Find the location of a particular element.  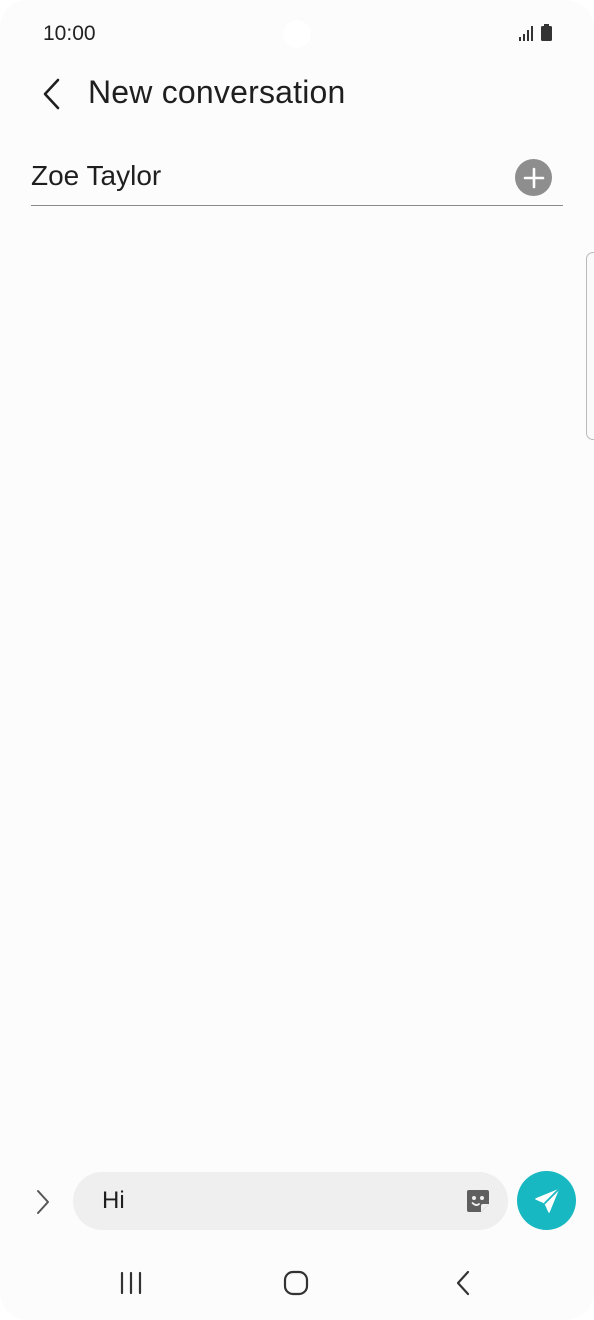

send-icon is located at coordinates (546, 1200).